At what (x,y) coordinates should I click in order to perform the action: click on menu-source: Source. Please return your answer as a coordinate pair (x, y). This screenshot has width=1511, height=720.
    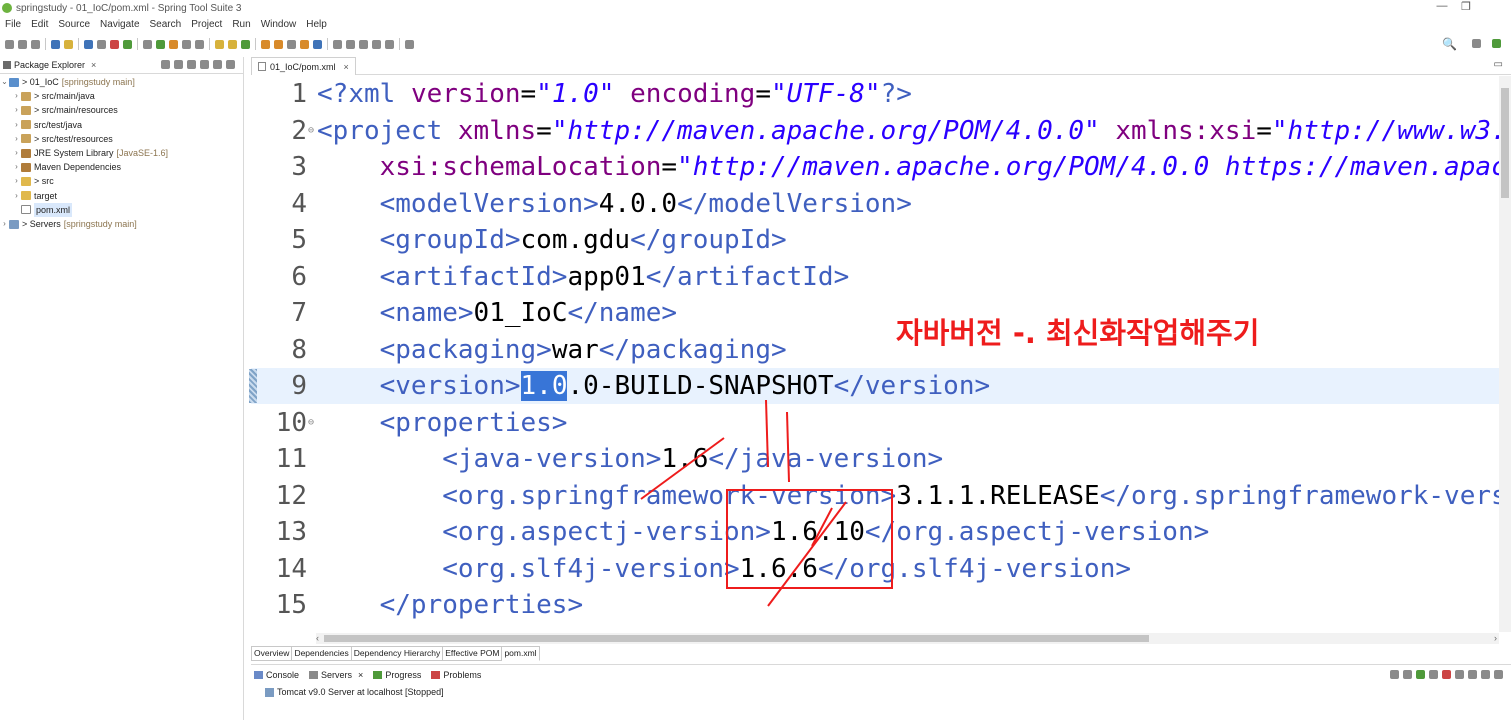
    Looking at the image, I should click on (74, 24).